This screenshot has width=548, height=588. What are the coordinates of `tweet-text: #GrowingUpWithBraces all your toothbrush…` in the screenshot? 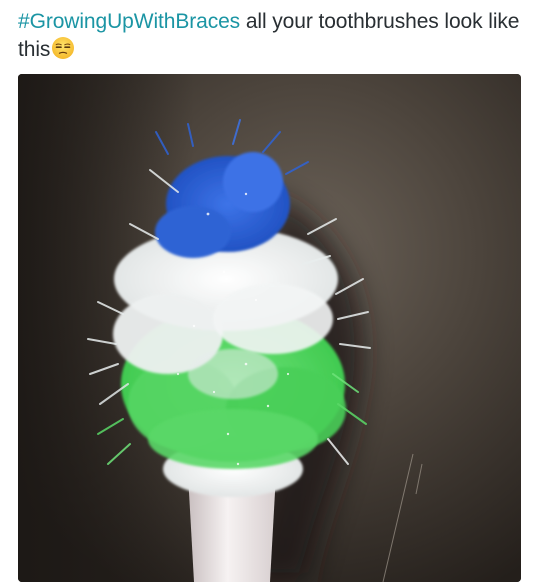 It's located at (278, 36).